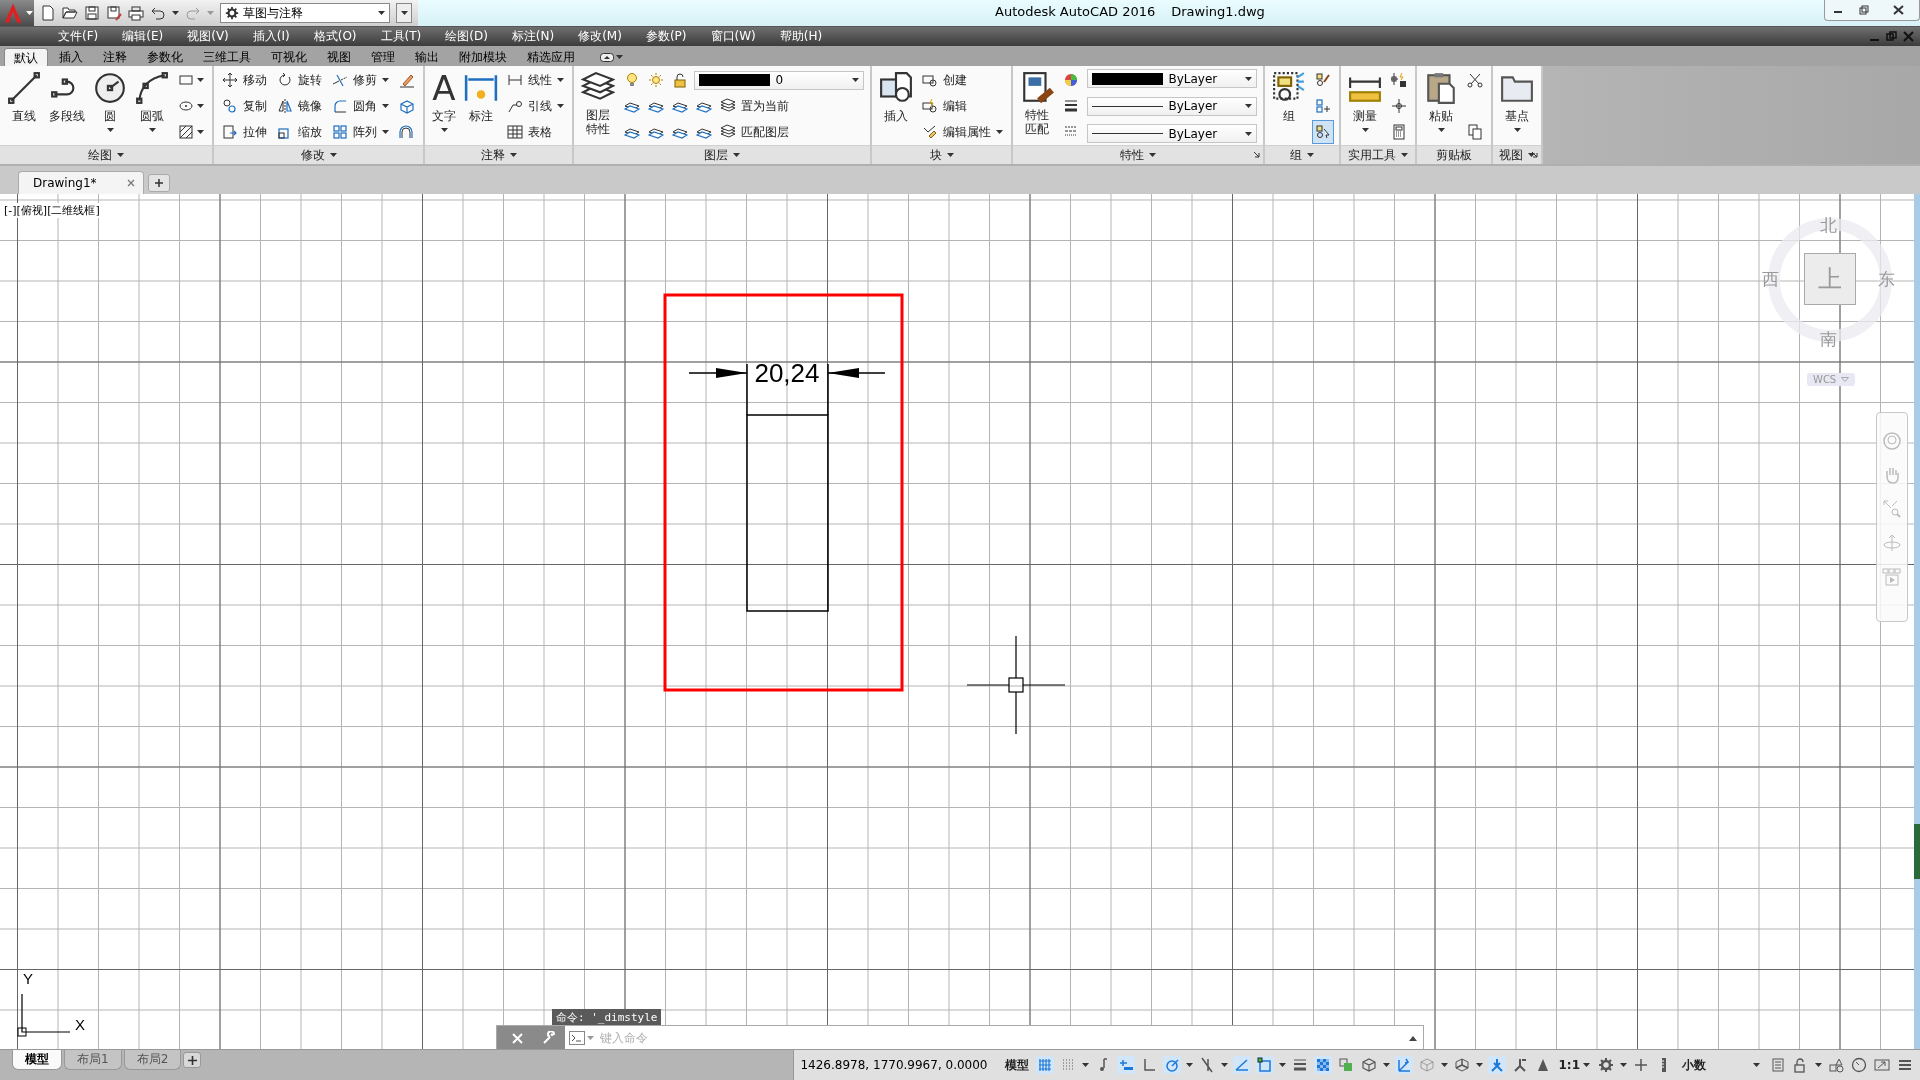  Describe the element at coordinates (383, 57) in the screenshot. I see `ribbon-tab: 管理` at that location.